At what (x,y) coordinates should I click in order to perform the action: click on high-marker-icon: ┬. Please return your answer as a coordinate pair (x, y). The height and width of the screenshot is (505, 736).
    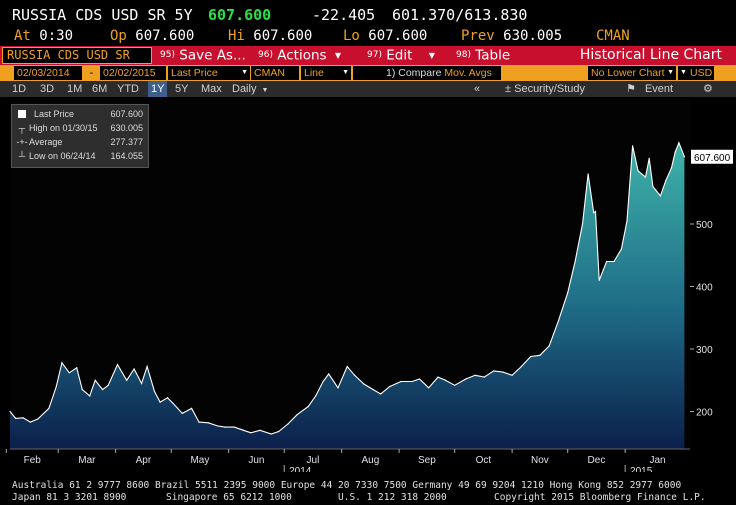
    Looking at the image, I should click on (22, 128).